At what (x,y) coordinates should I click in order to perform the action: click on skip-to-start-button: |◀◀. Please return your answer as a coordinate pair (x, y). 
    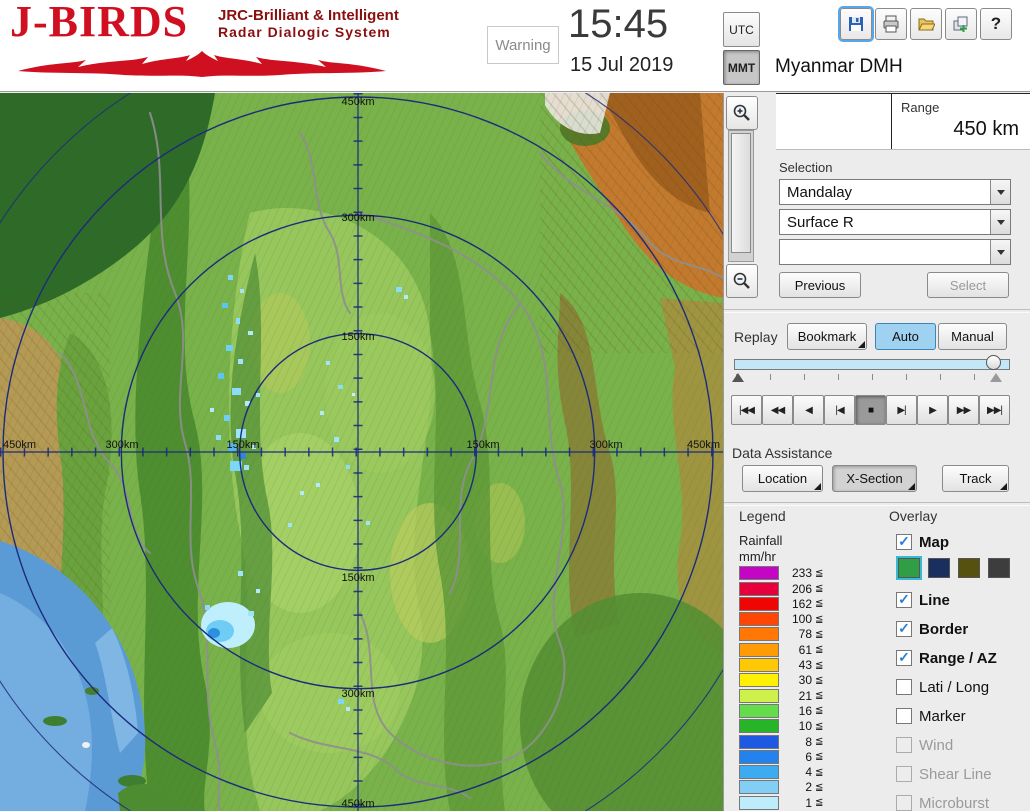
    Looking at the image, I should click on (746, 410).